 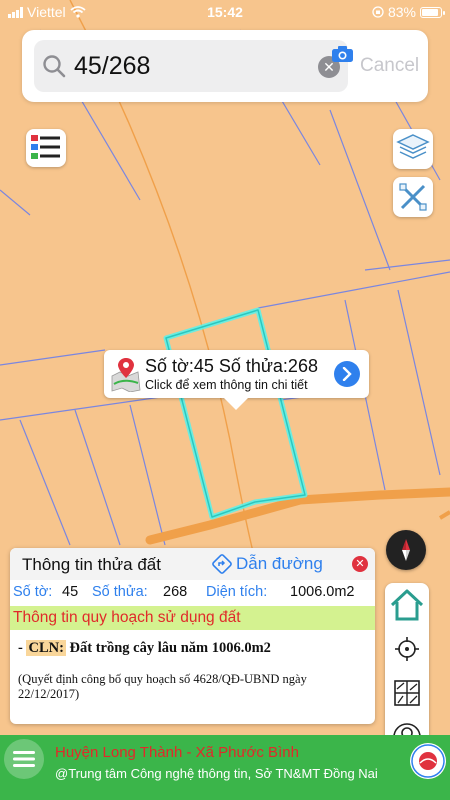 What do you see at coordinates (54, 66) in the screenshot?
I see `search-icon` at bounding box center [54, 66].